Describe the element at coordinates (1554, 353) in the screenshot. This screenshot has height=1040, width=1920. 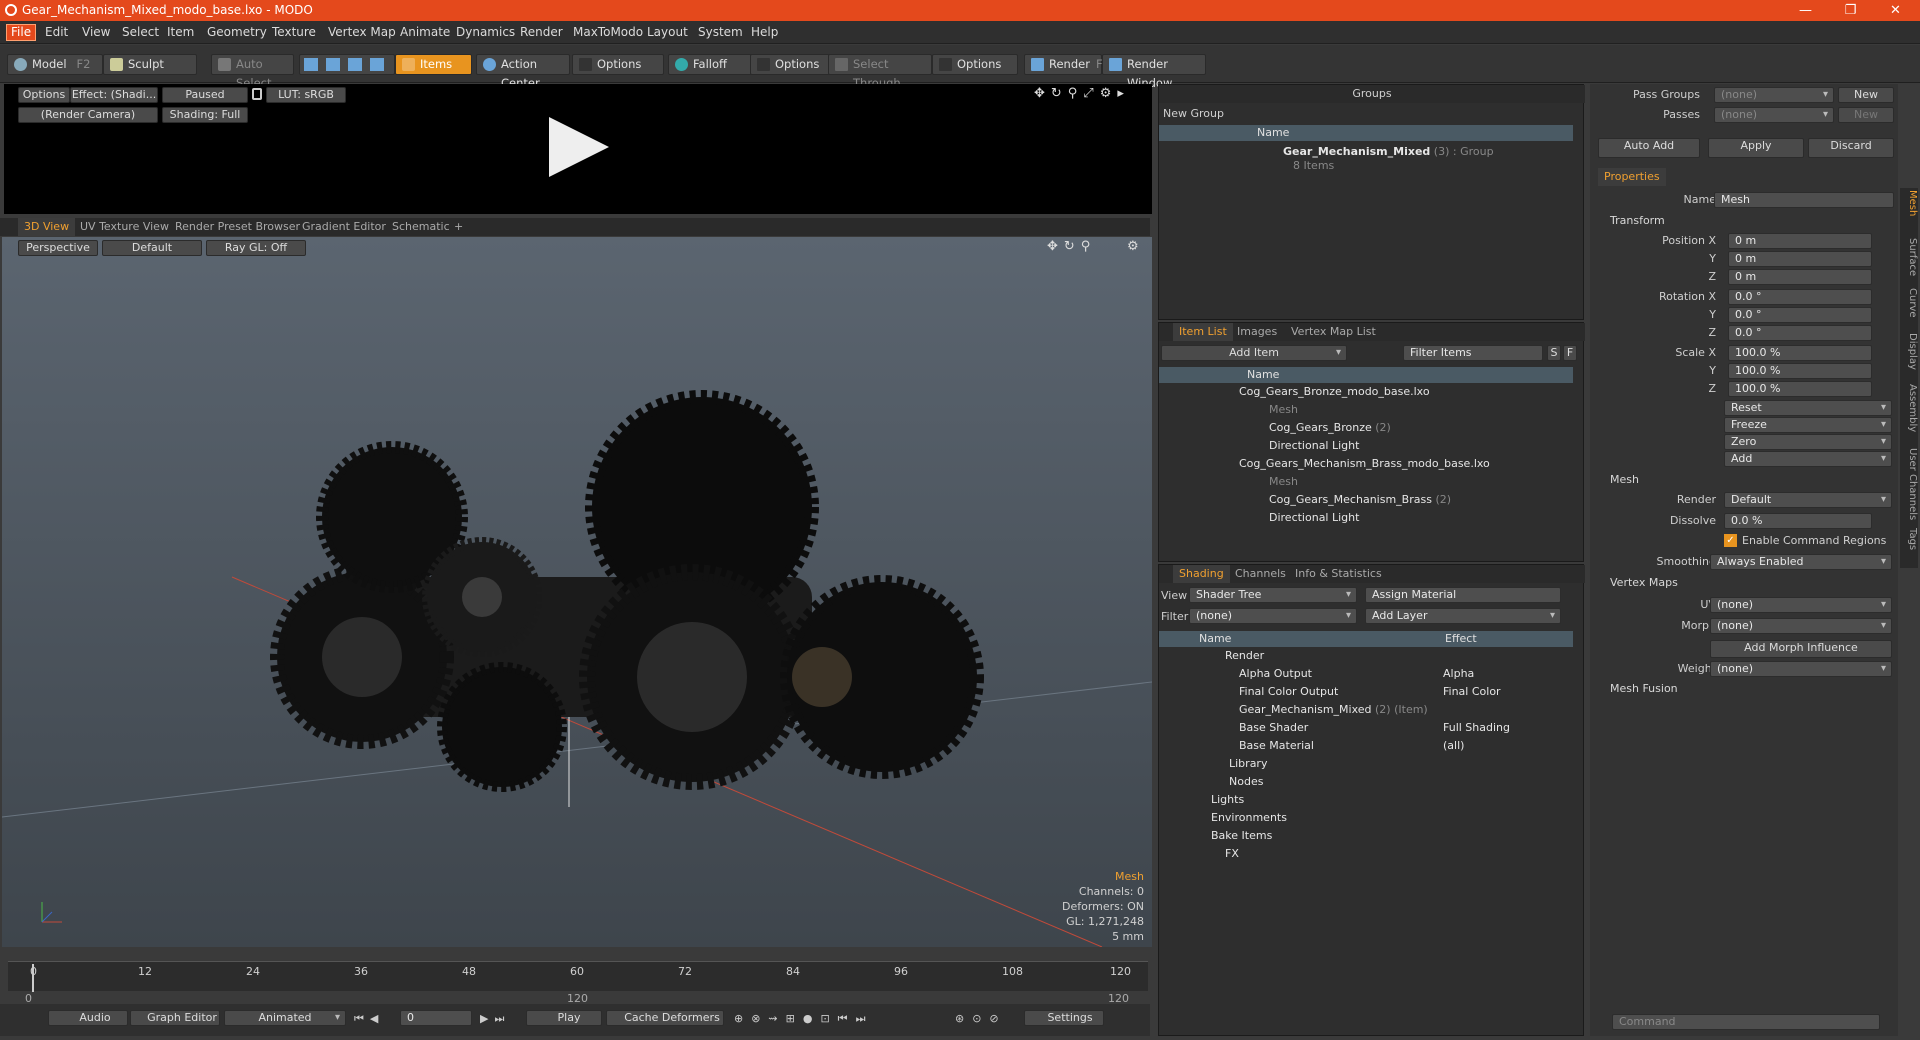
I see `filter-s-button: S` at that location.